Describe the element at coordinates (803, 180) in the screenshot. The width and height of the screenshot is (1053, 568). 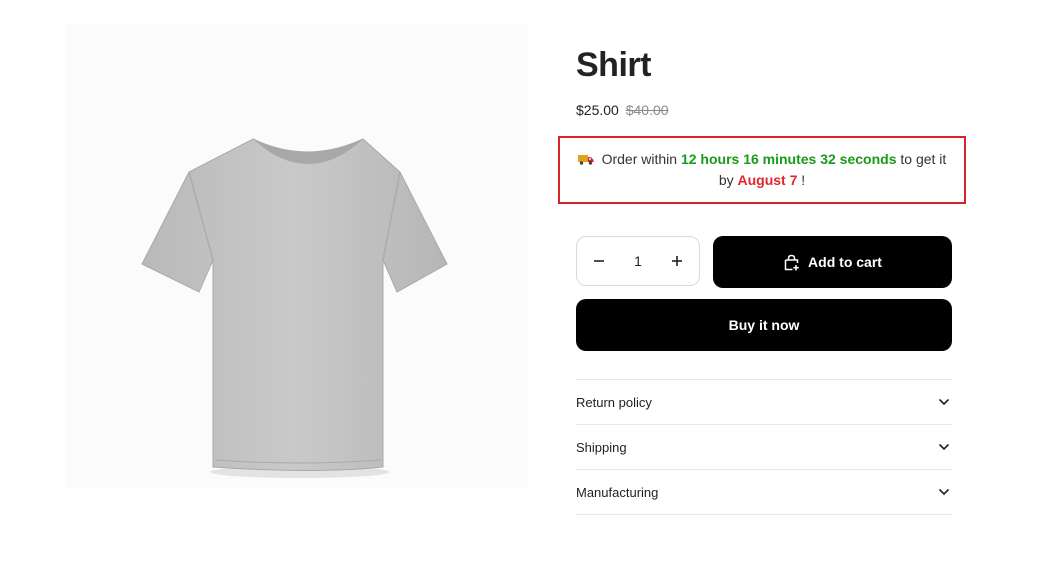
I see `delivery-suffix: !` at that location.